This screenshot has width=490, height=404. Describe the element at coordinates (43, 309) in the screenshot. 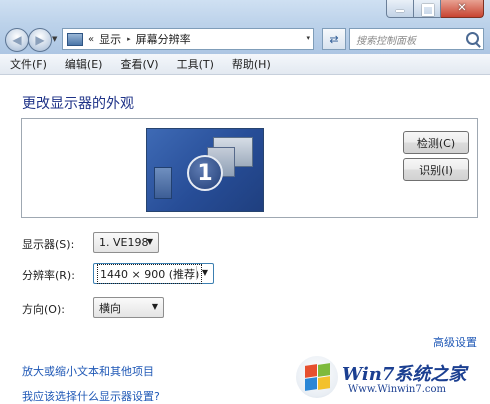

I see `orientation-label: 方向(O):` at that location.